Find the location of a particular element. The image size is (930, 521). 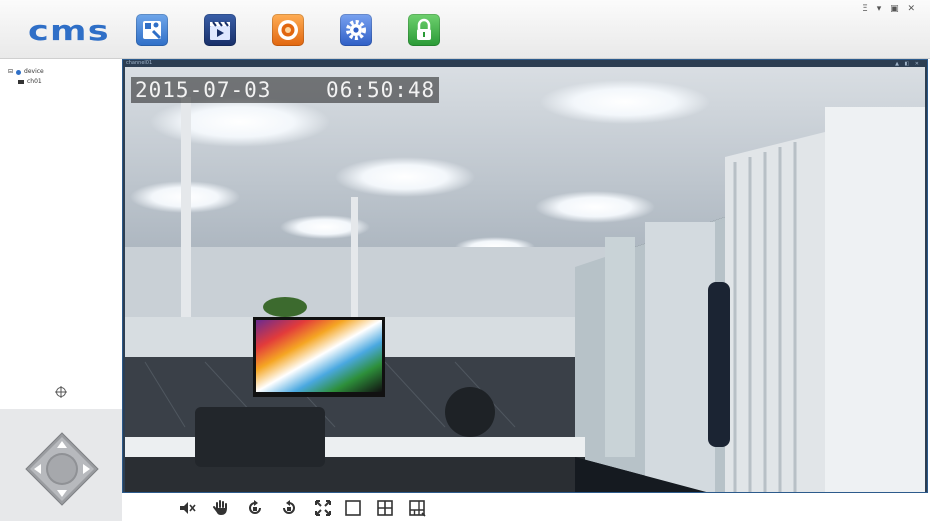

playback-button is located at coordinates (220, 30).